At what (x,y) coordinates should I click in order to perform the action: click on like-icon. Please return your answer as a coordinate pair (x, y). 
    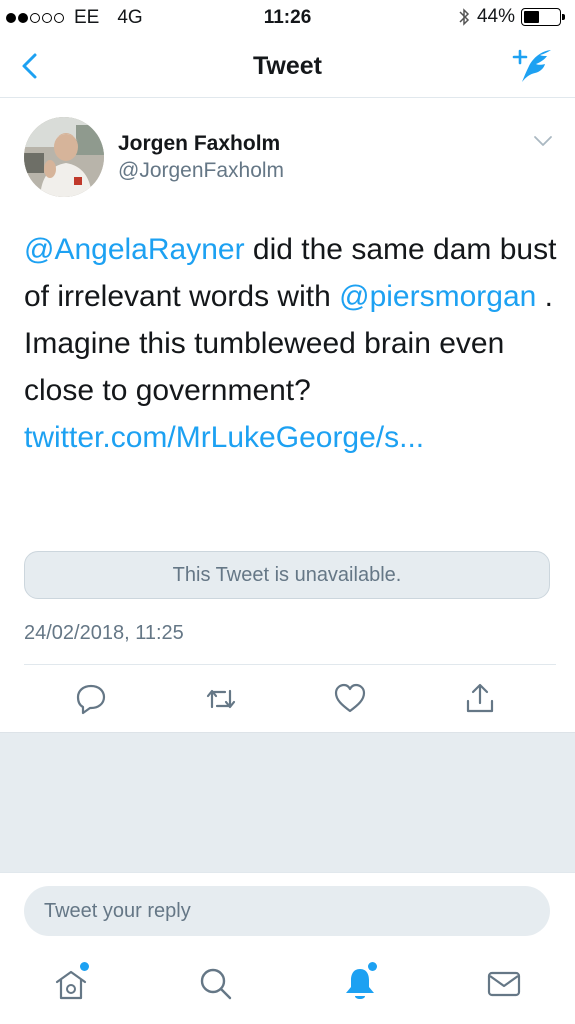
    Looking at the image, I should click on (350, 699).